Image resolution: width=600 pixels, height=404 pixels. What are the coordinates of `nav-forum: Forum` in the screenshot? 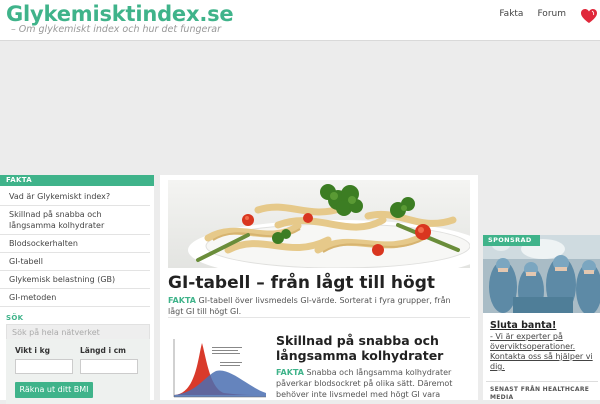 It's located at (551, 14).